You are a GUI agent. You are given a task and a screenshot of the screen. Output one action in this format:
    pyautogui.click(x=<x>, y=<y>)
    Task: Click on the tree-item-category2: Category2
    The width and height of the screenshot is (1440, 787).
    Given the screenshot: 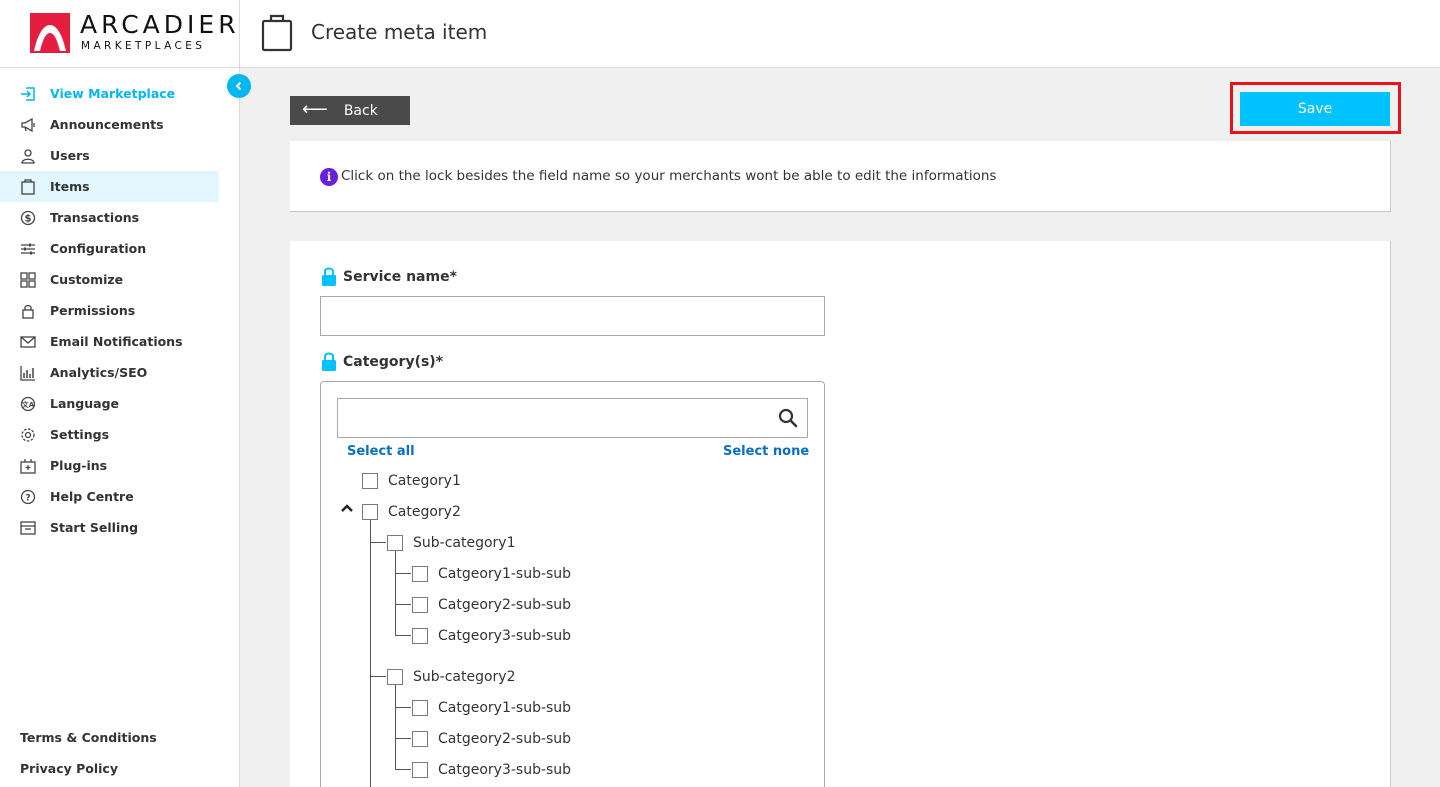 What is the action you would take?
    pyautogui.click(x=411, y=512)
    